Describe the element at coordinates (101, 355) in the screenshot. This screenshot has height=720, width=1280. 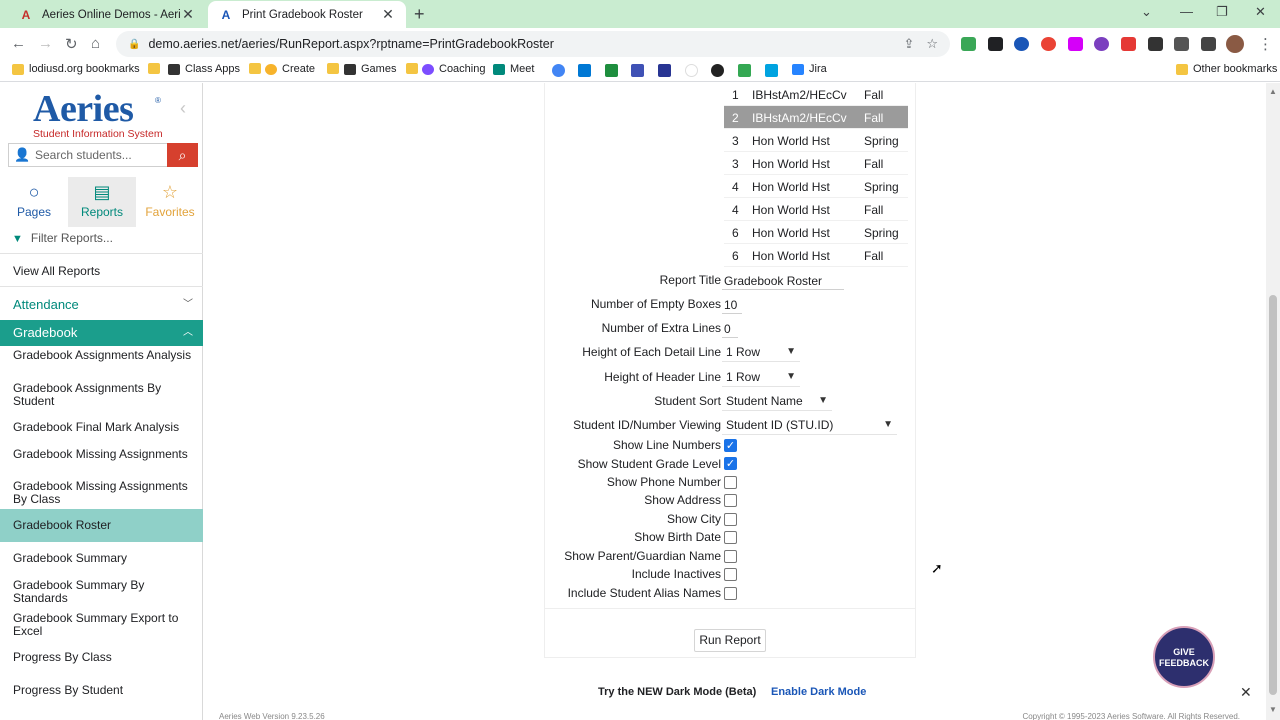
I see `sidebar-item-gradebook-assignments-analysis: Gradebook Assignments Analysis` at that location.